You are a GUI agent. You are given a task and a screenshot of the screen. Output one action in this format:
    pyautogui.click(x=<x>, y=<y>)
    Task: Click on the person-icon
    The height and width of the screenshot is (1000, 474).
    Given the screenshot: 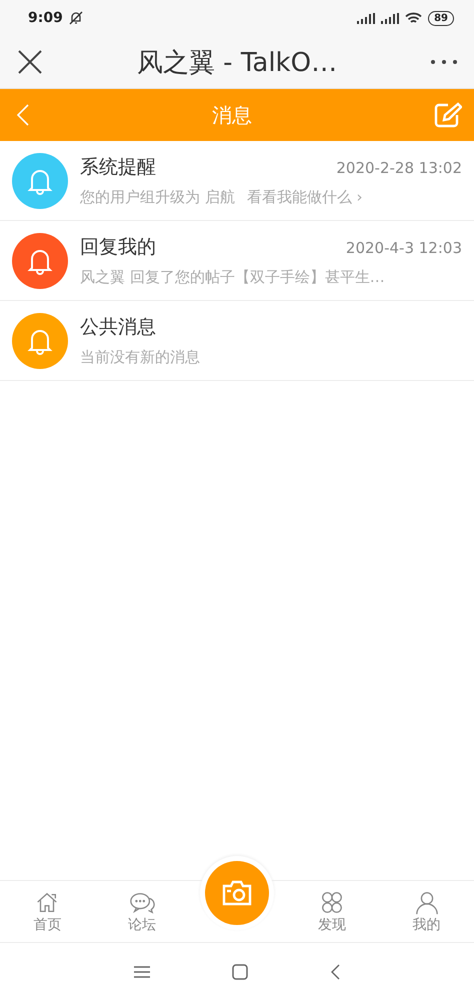 What is the action you would take?
    pyautogui.click(x=427, y=903)
    